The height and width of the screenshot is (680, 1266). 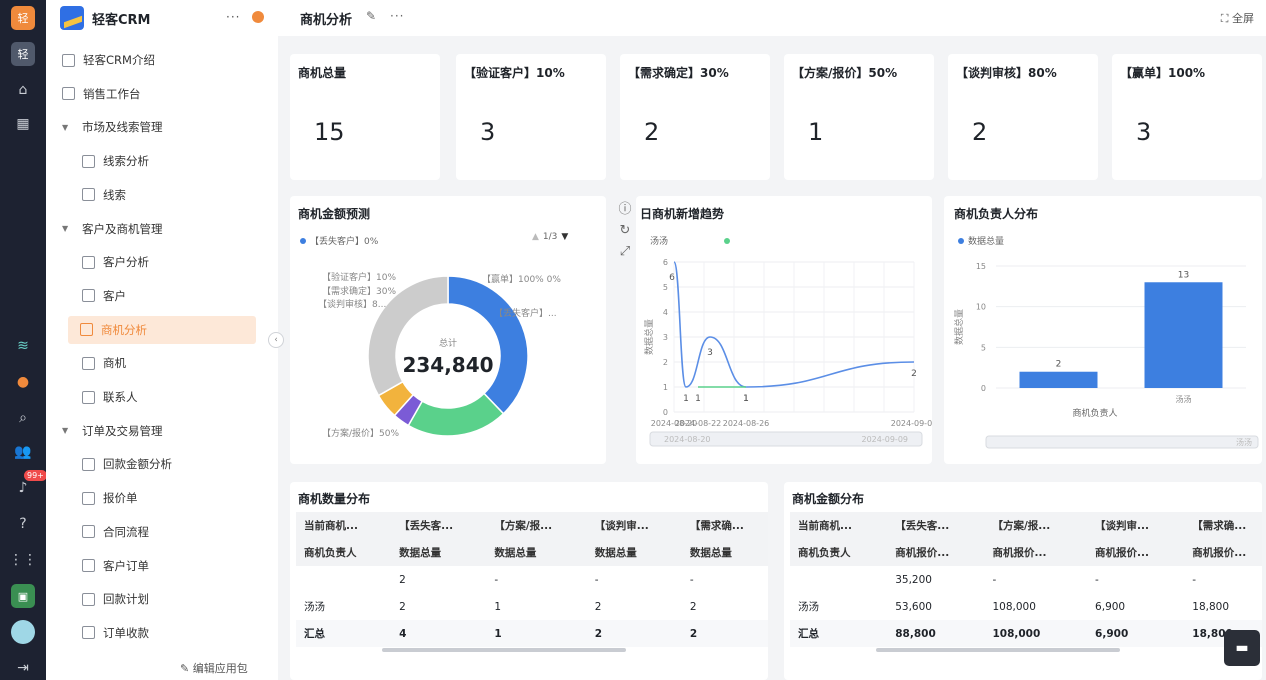 I want to click on info-icon: ⓘ, so click(x=624, y=207).